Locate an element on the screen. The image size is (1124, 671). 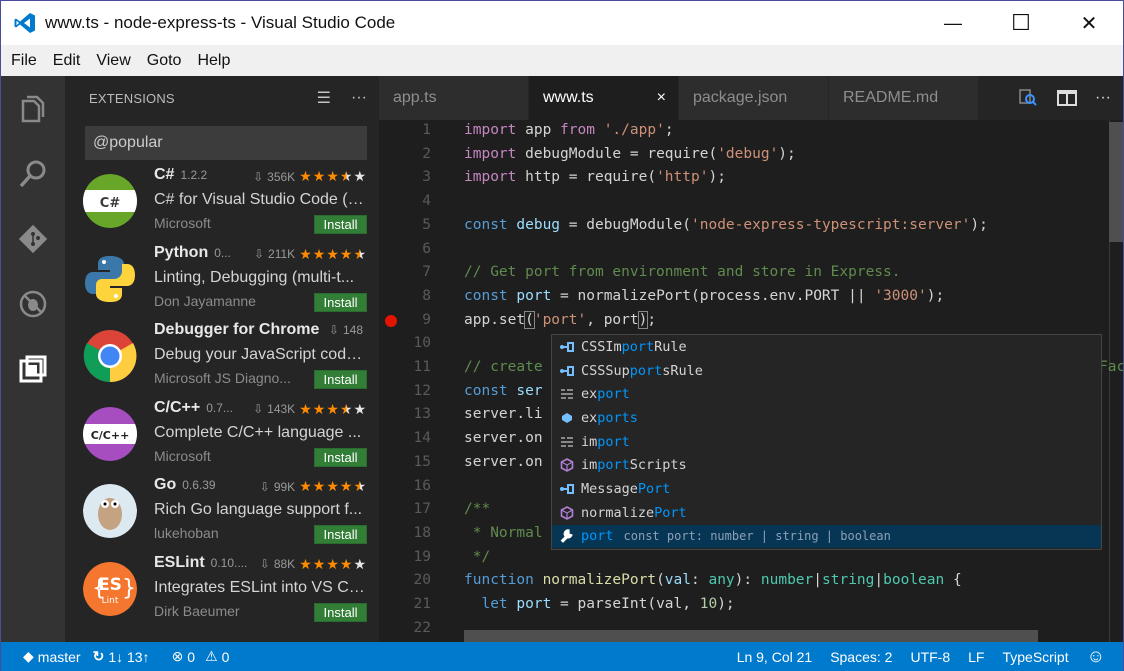
activity-git is located at coordinates (33, 238).